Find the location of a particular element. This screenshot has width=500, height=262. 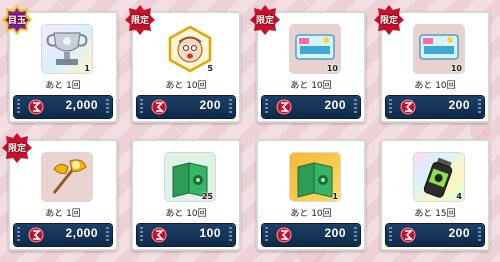

buy-button: 100 is located at coordinates (186, 235).